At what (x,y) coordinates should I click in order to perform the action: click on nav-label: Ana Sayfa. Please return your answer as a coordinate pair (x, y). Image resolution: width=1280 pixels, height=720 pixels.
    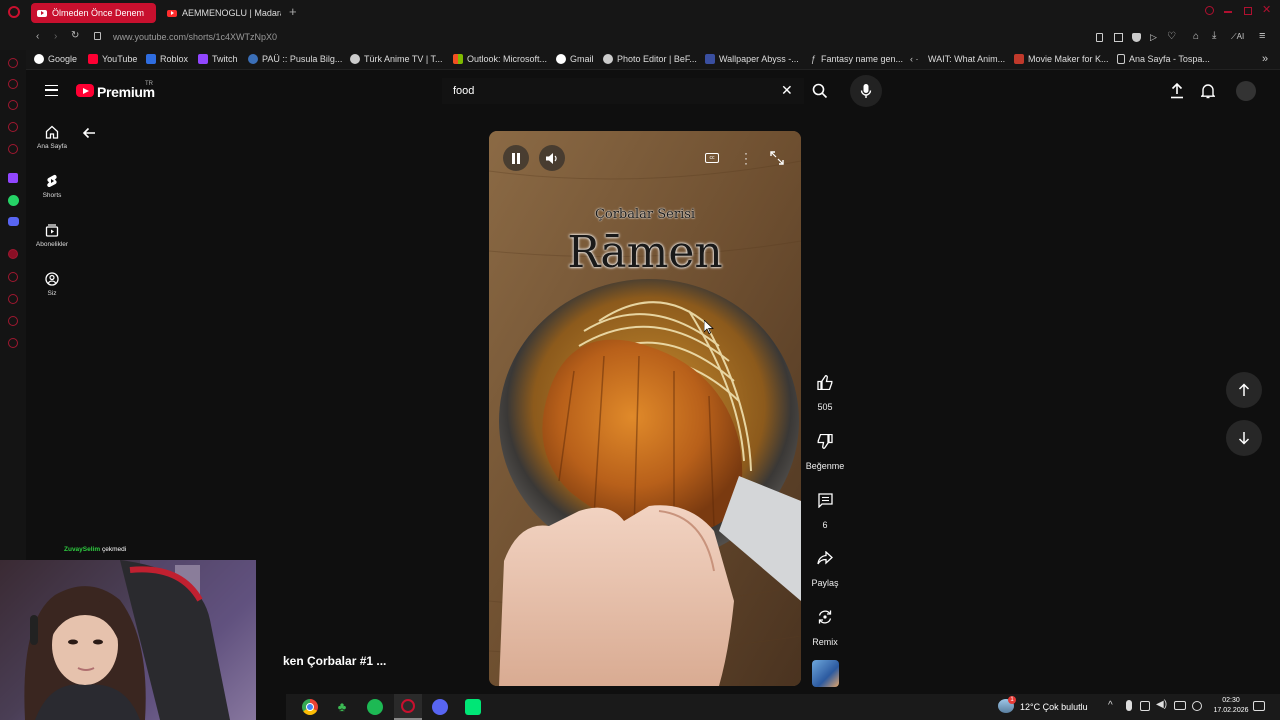
    Looking at the image, I should click on (52, 146).